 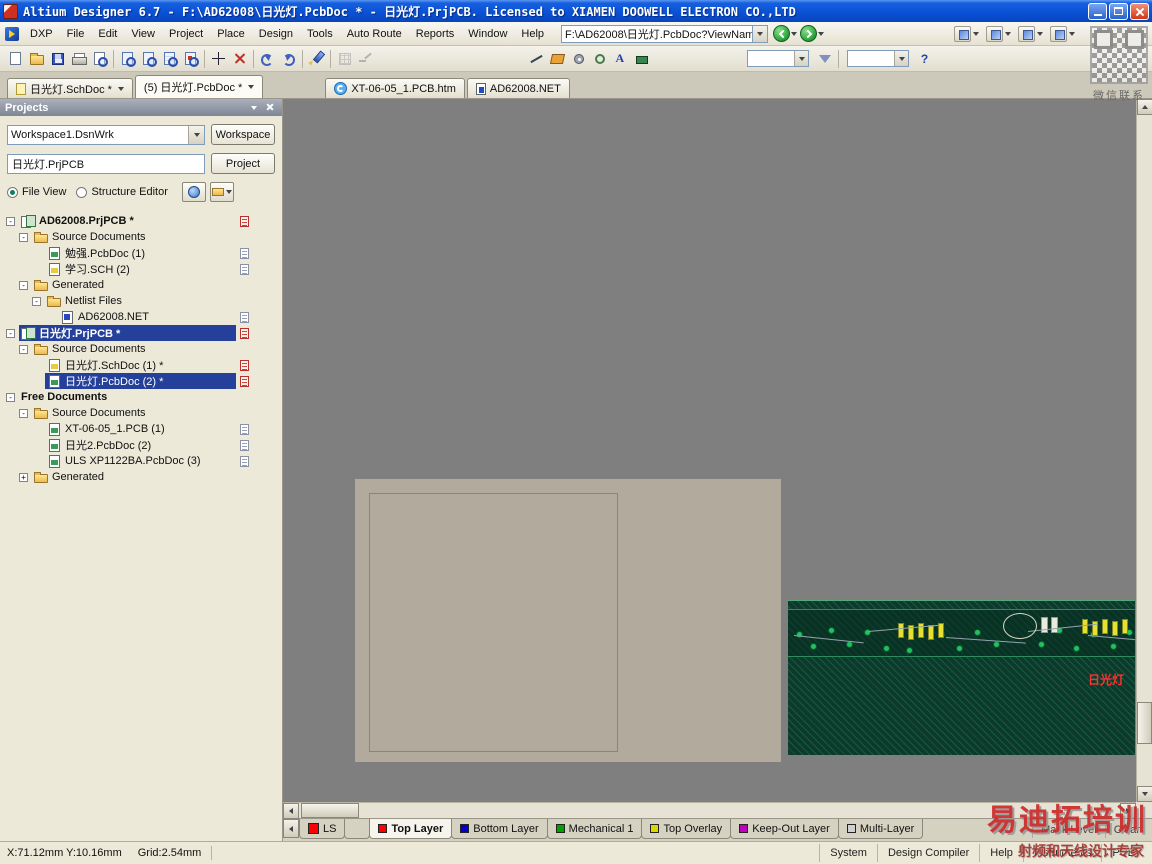 I want to click on address-input: F:\AD62008\日光灯.PcbDoc?ViewNam, so click(x=657, y=33).